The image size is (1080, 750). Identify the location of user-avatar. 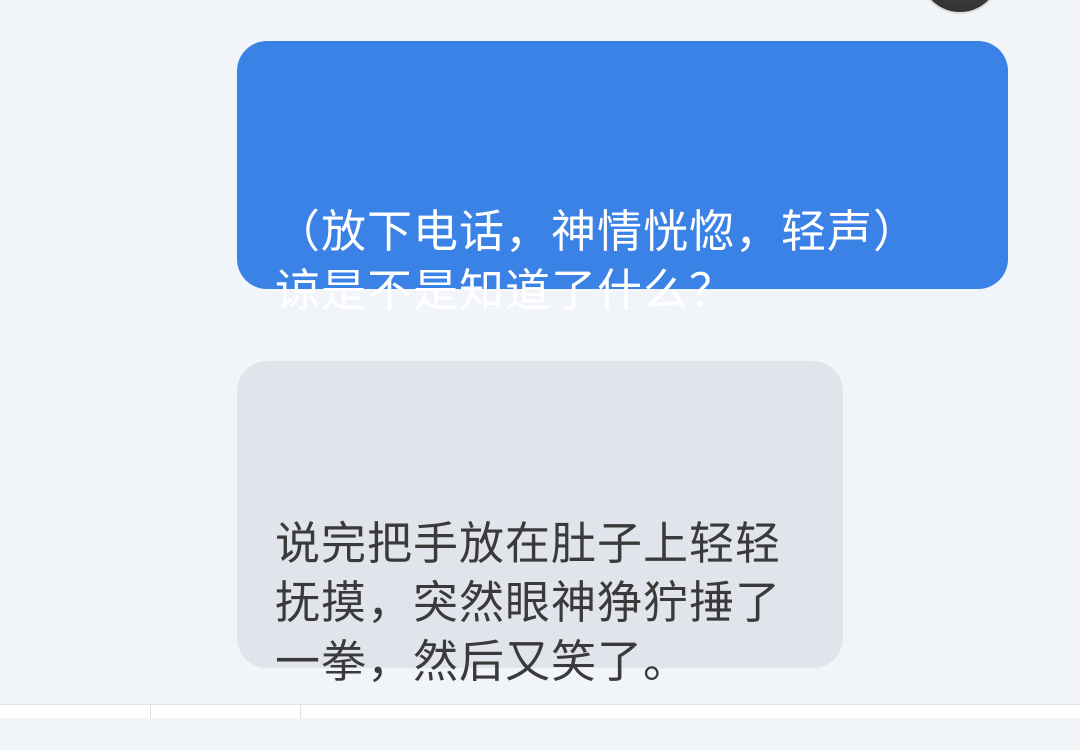
(960, 7).